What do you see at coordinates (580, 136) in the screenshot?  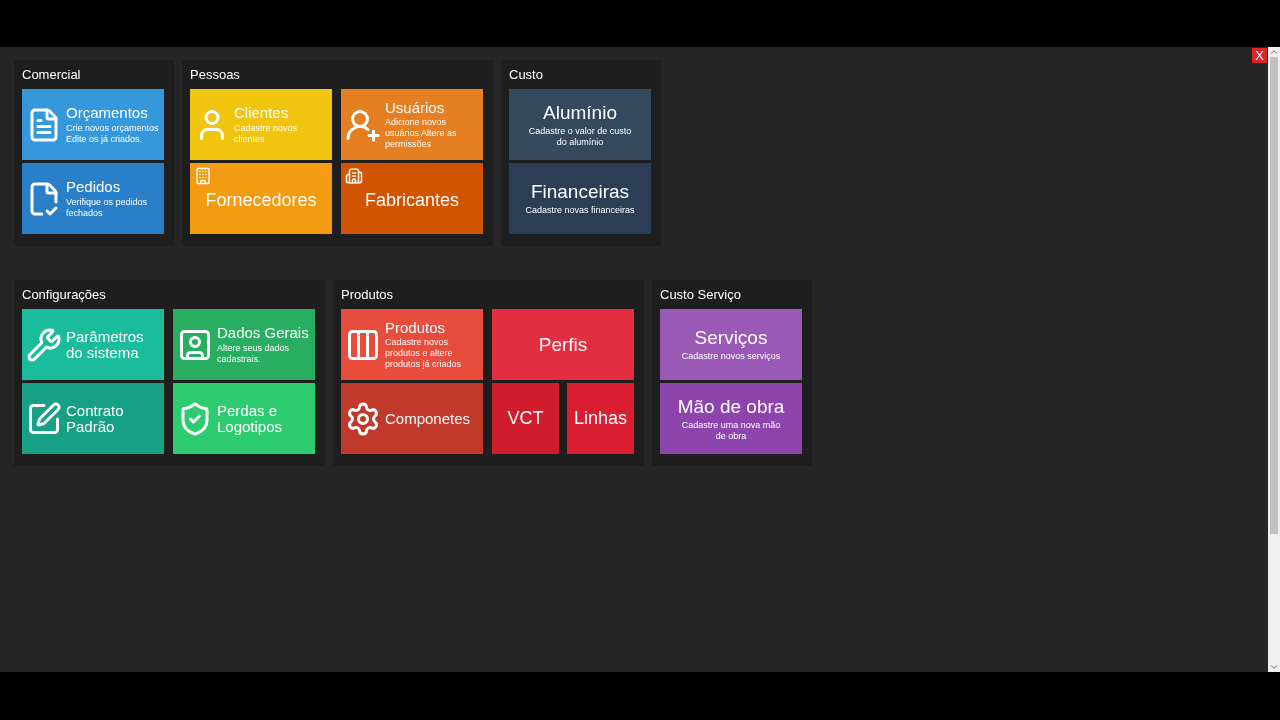 I see `tile-subtitle: Cadastre o valor de custo do alumínio` at bounding box center [580, 136].